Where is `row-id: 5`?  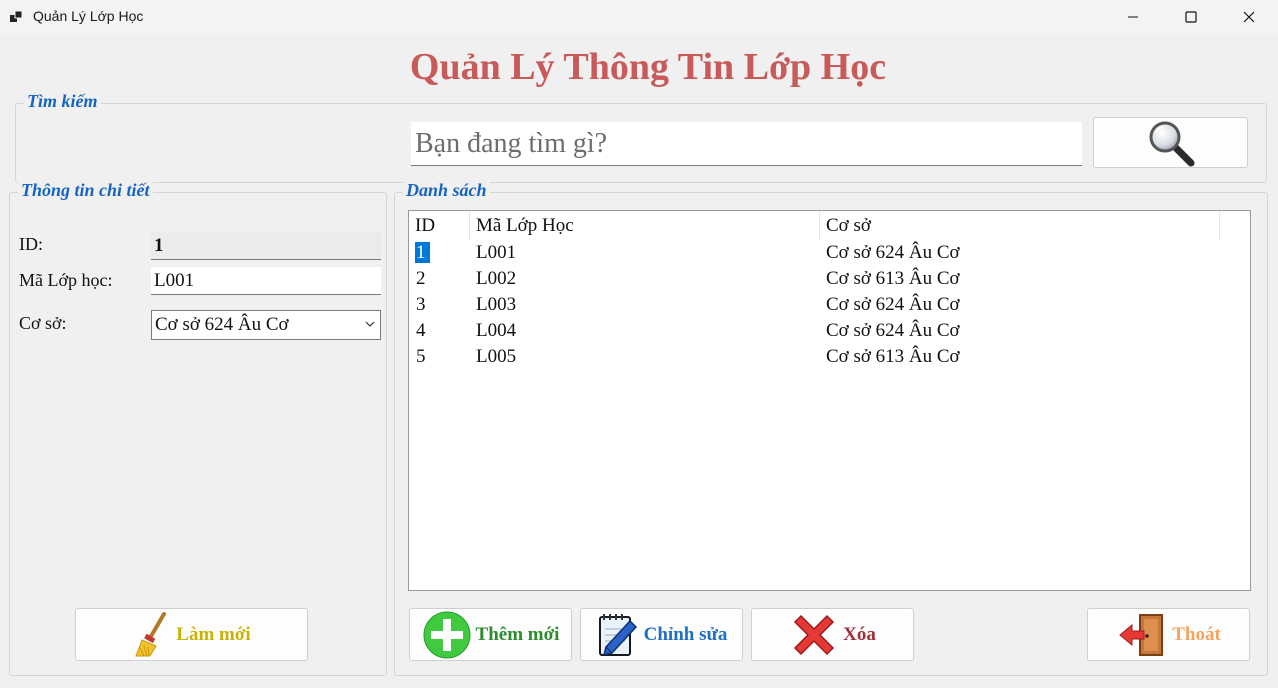 row-id: 5 is located at coordinates (421, 356).